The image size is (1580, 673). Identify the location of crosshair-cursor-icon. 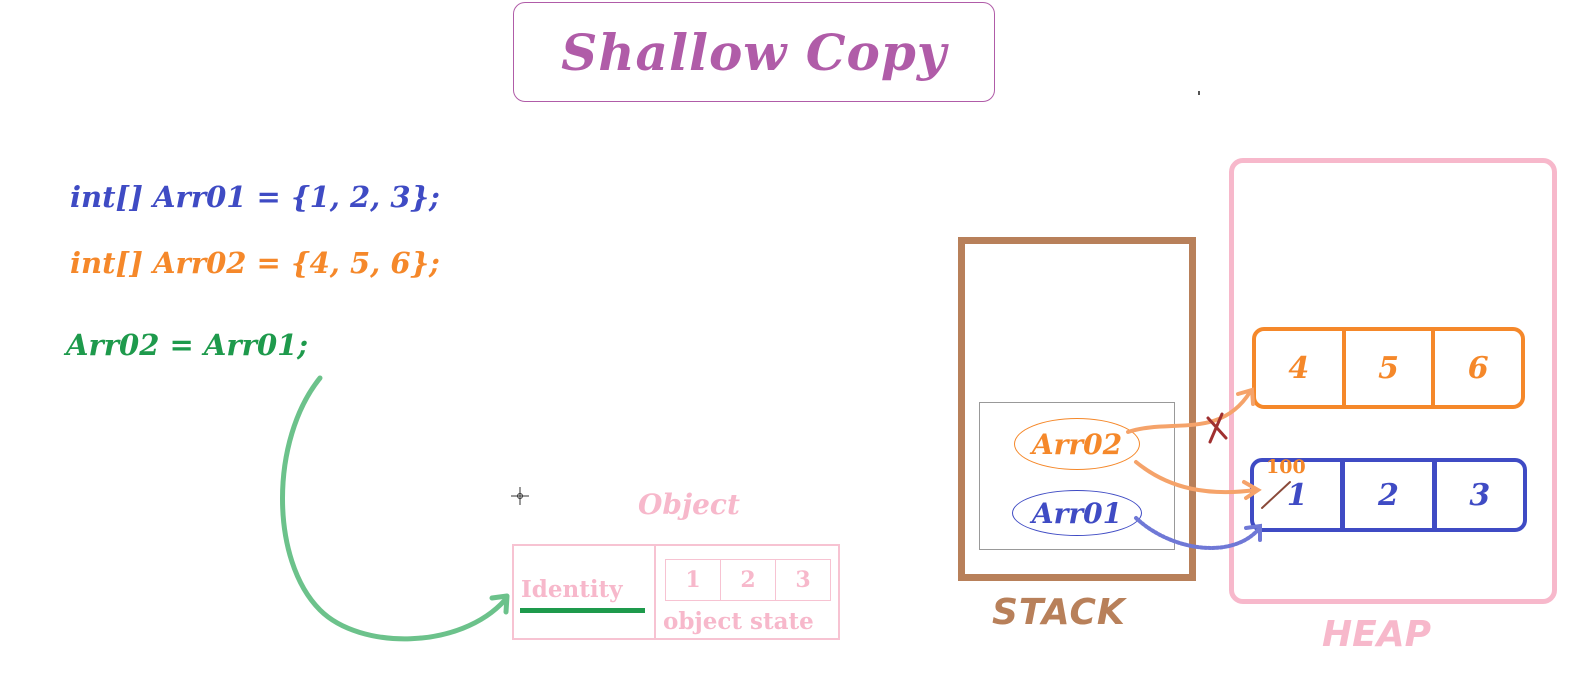
(520, 496).